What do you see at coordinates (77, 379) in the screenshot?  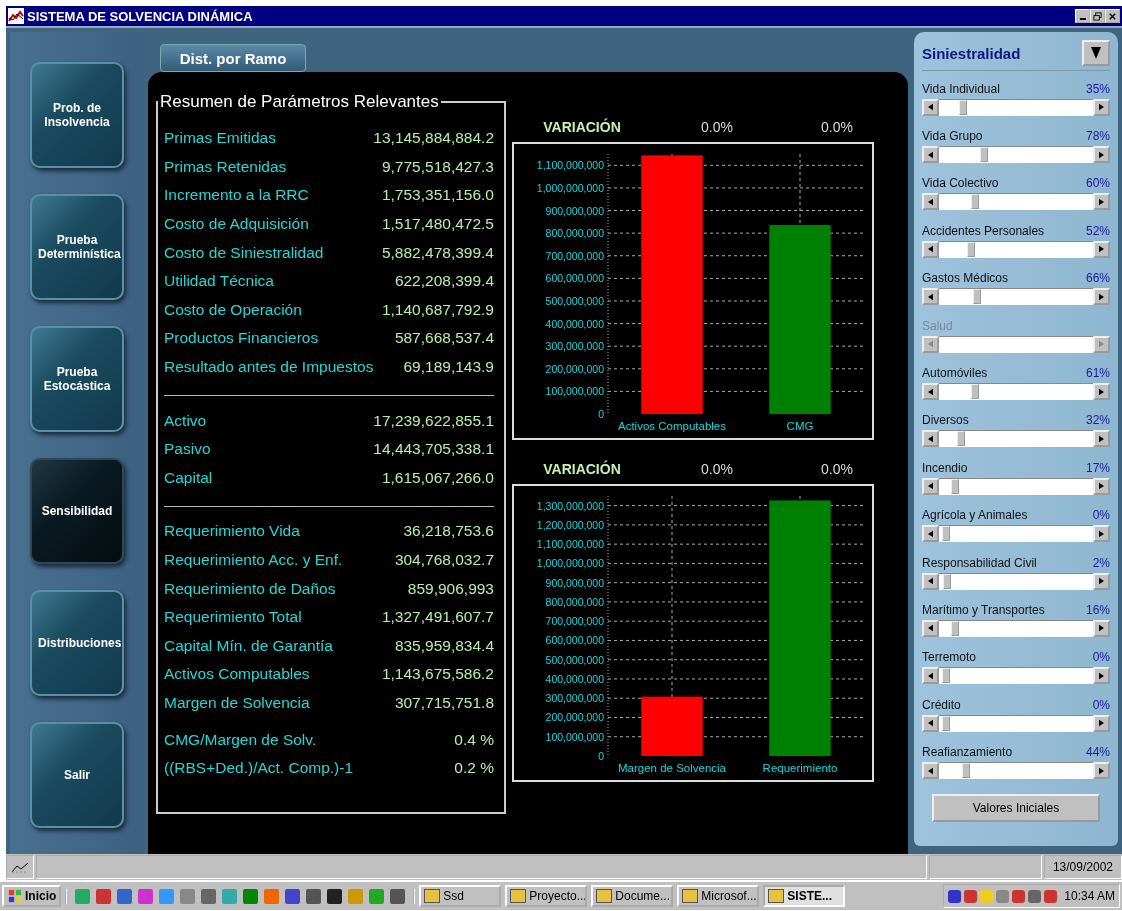 I see `nav-button: Prueba Estocástica` at bounding box center [77, 379].